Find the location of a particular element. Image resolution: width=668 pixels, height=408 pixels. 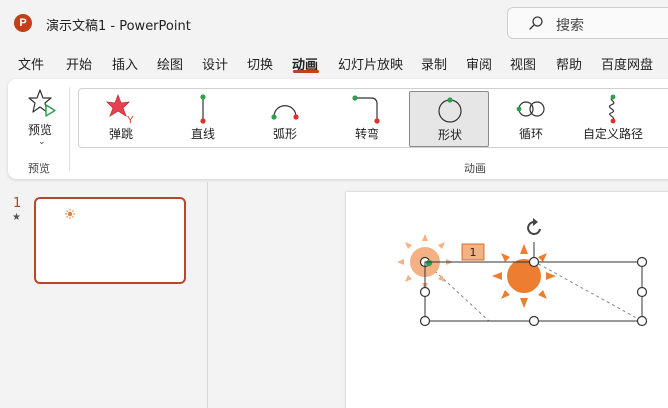

group-divider is located at coordinates (69, 129).